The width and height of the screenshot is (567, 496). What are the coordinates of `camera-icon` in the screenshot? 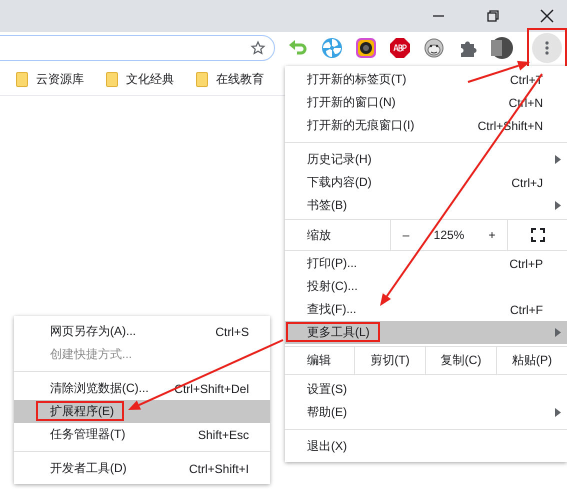 It's located at (366, 48).